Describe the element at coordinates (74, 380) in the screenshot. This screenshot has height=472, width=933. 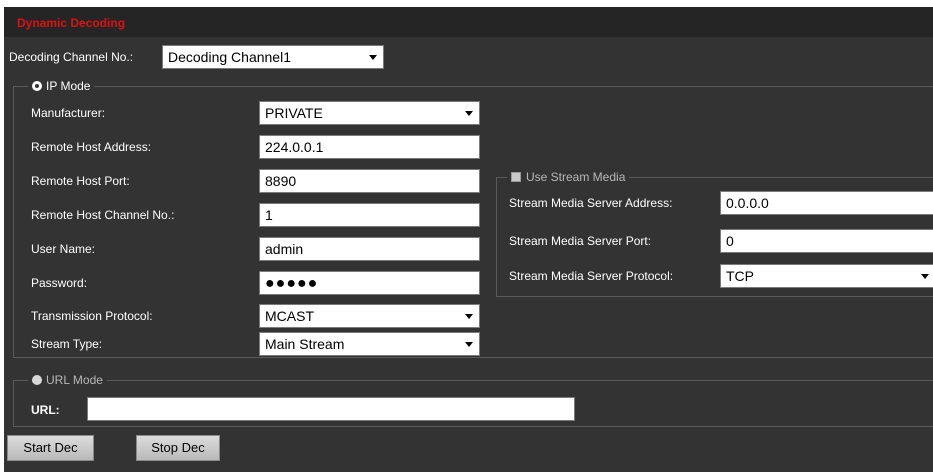
I see `url-mode-legend: URL Mode` at that location.